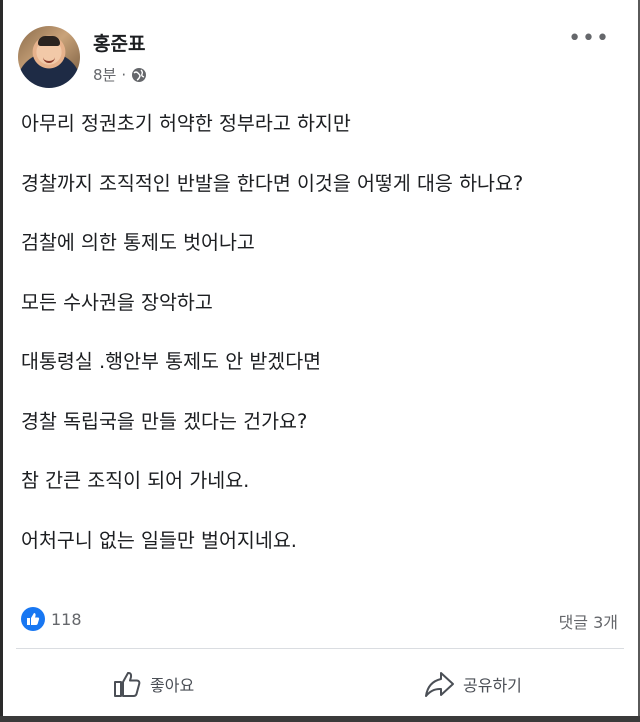  I want to click on more-horizontal-icon: •••, so click(589, 38).